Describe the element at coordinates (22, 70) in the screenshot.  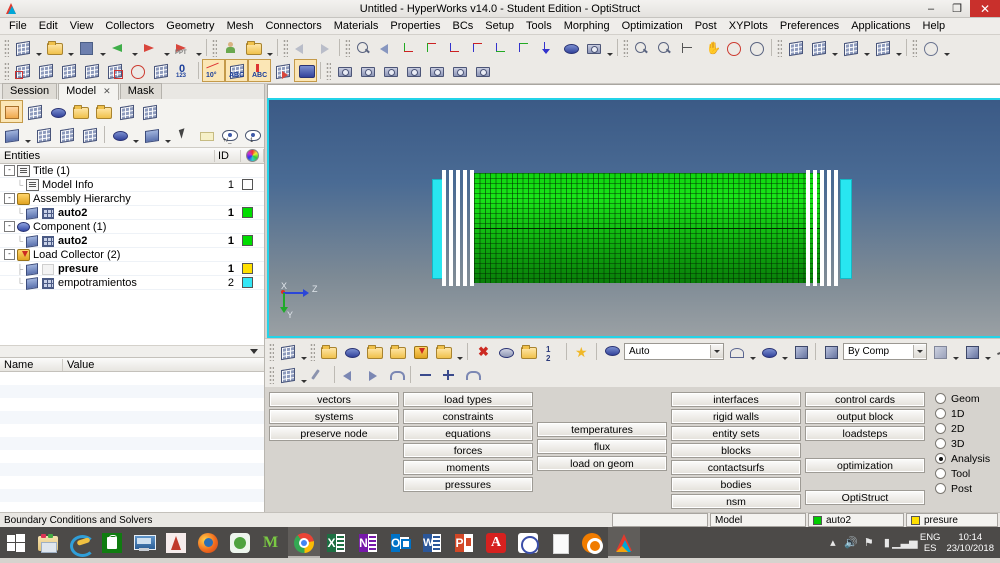
I see `element-quality-button` at that location.